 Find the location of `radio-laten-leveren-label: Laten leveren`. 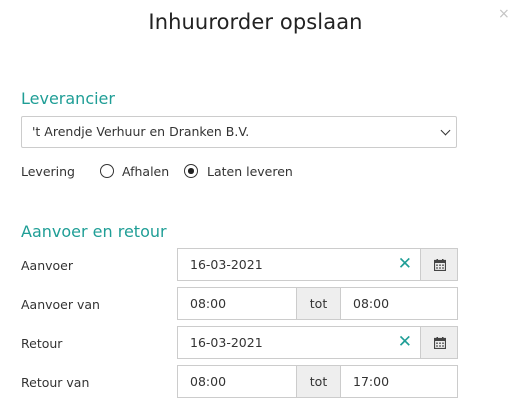

radio-laten-leveren-label: Laten leveren is located at coordinates (250, 171).